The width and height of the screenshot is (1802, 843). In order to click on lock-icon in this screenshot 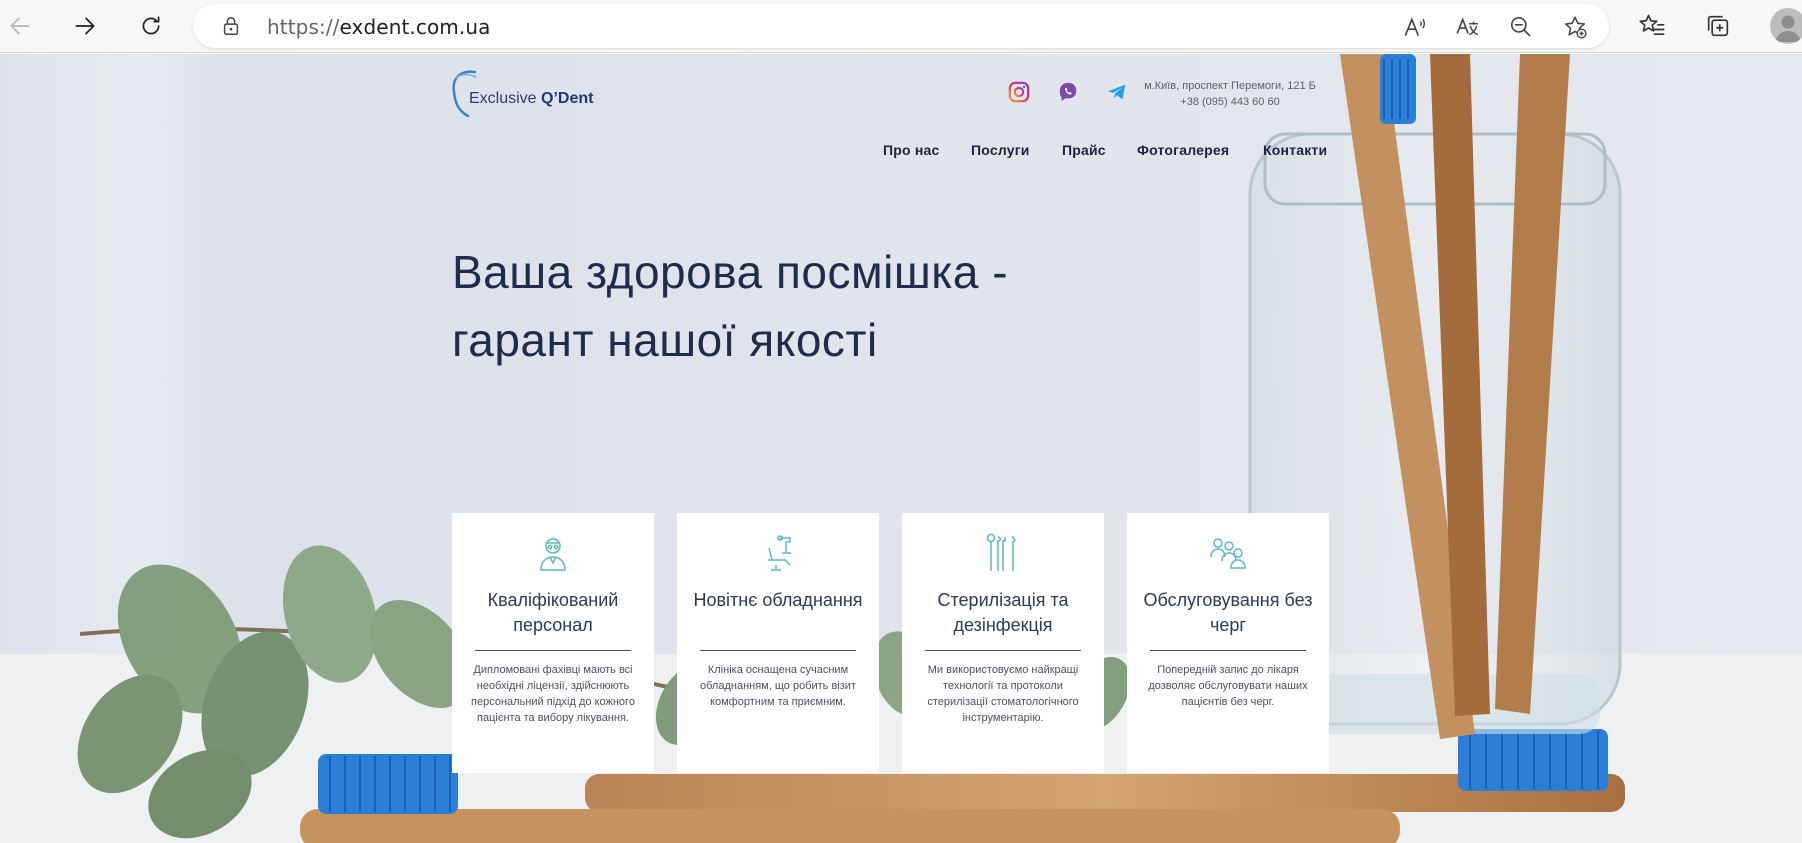, I will do `click(231, 26)`.